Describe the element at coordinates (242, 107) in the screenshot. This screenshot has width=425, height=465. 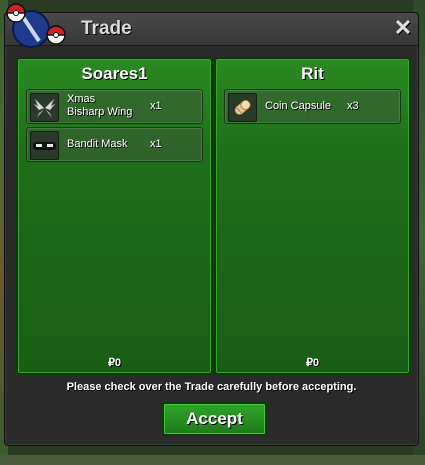
I see `coin-capsule-icon` at that location.